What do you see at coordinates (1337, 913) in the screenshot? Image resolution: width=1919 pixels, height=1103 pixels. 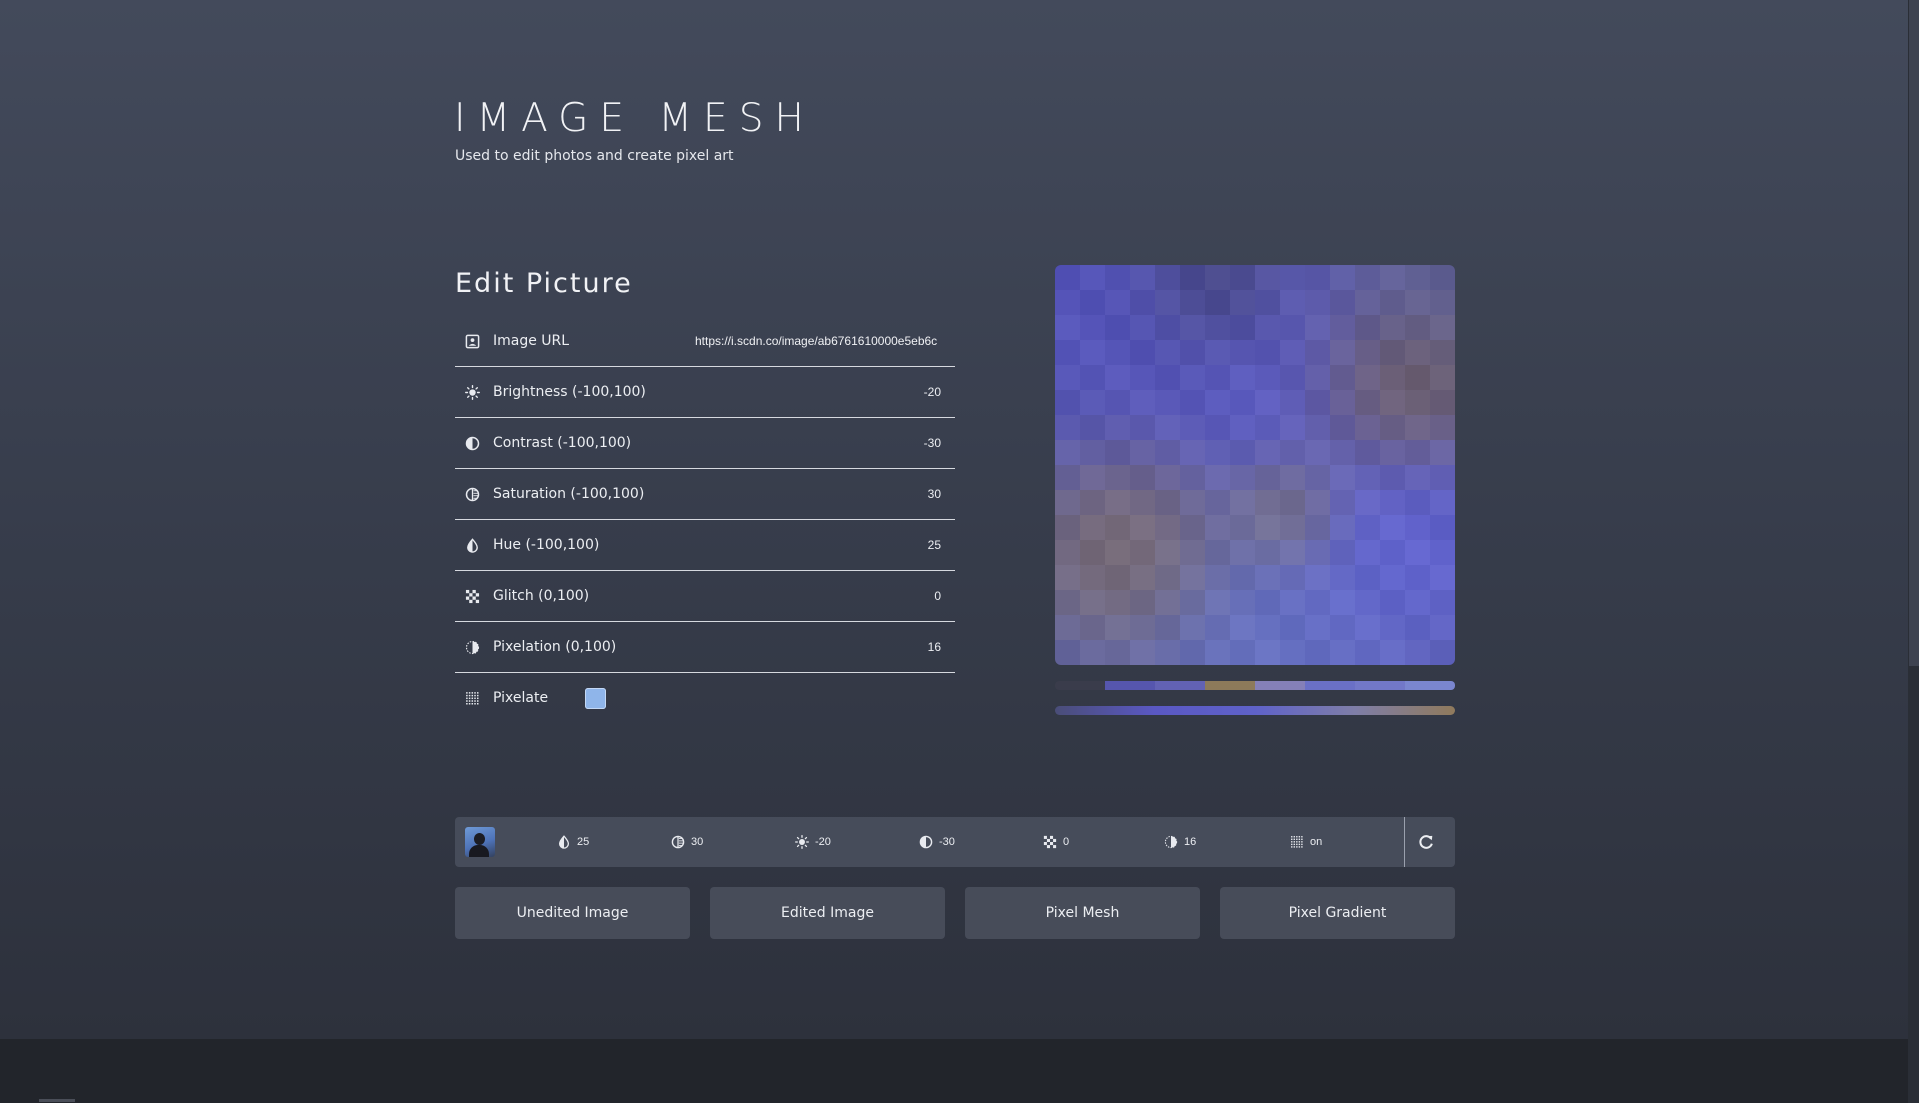 I see `pixel-gradient-button: Pixel Gradient` at bounding box center [1337, 913].